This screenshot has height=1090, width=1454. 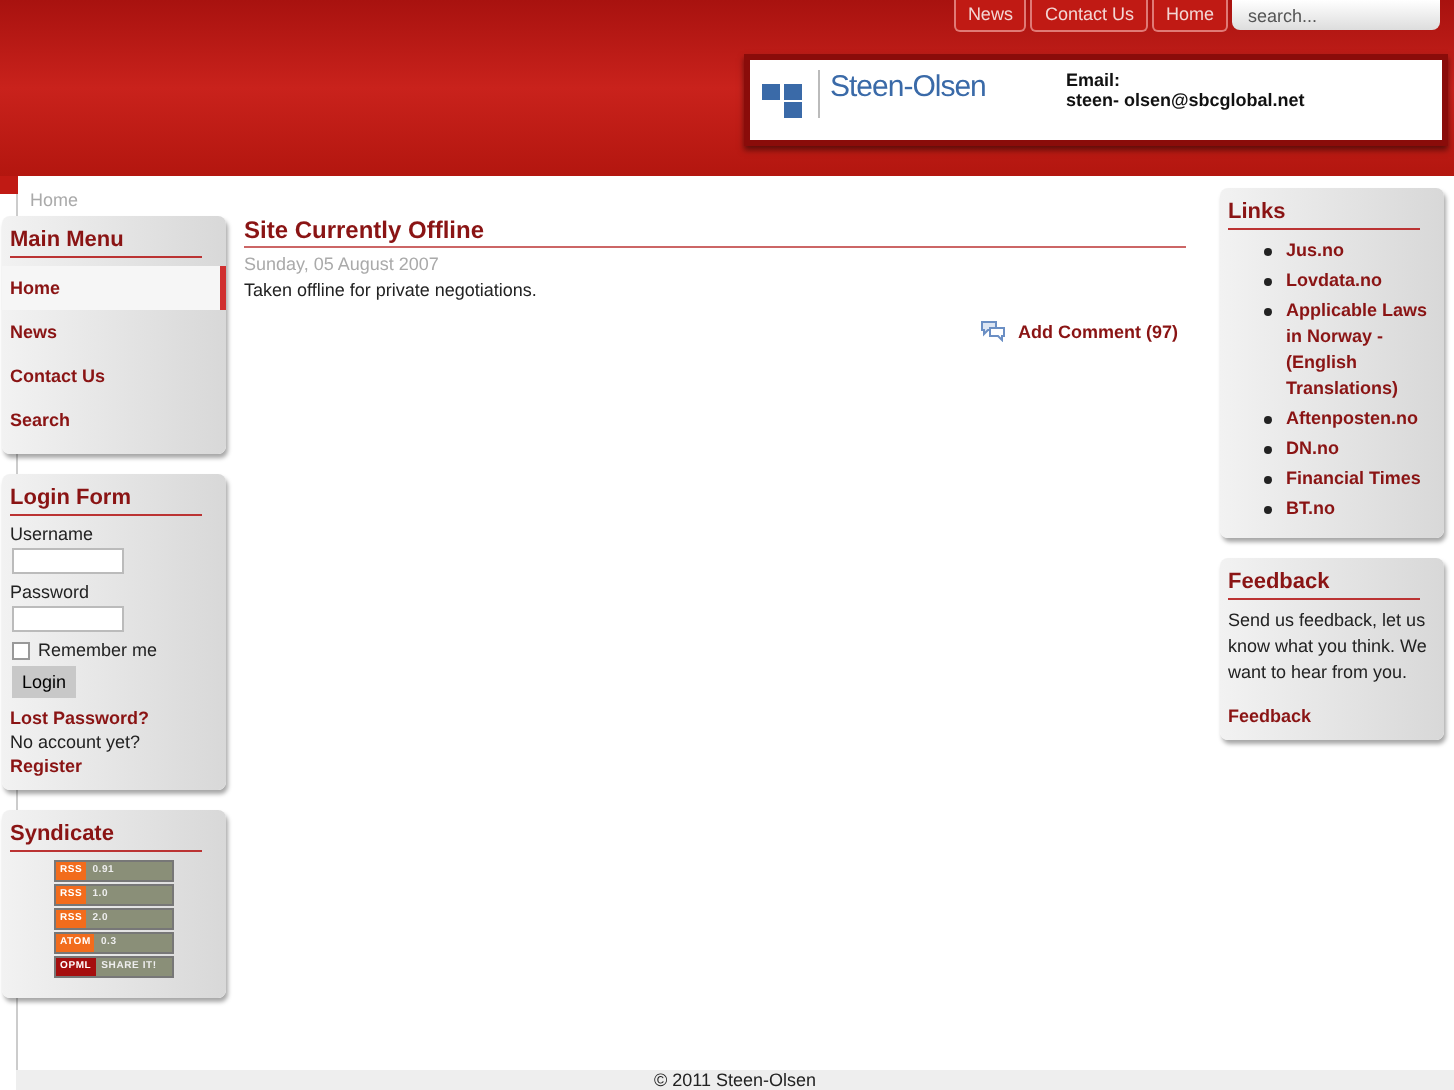 I want to click on no-account-text: No account yet?, so click(x=76, y=742).